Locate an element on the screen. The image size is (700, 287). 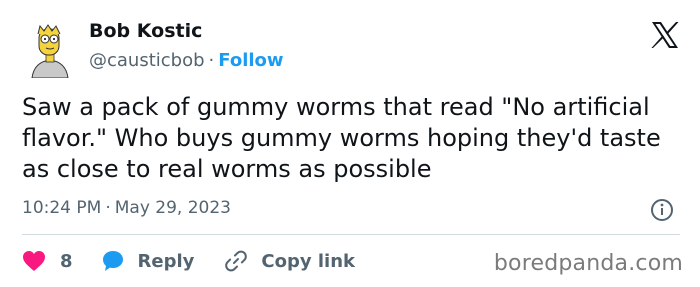
x-logo-icon is located at coordinates (665, 35).